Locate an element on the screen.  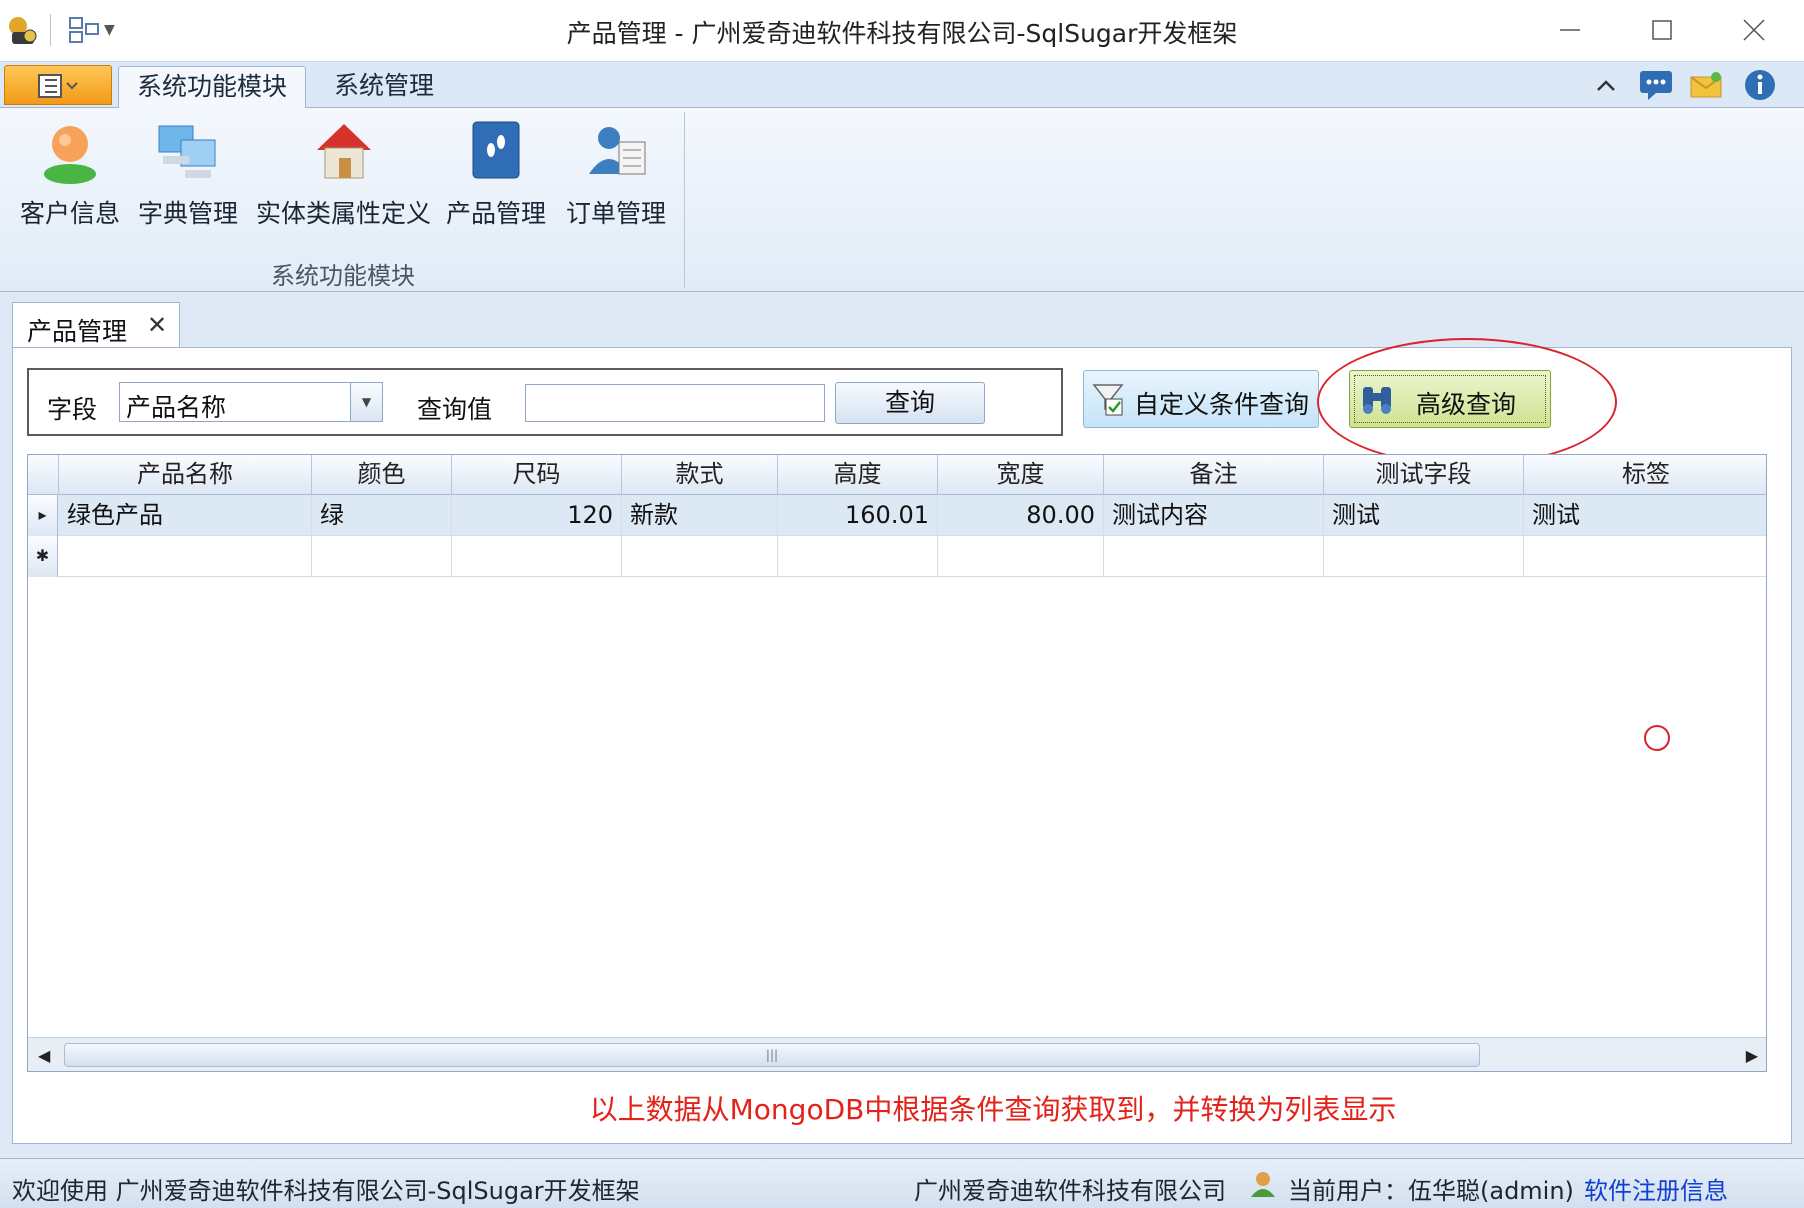
table-row: ▸ 绿色产品 绿 120 新款 160.01 80.00 测试内容 测试 测试 is located at coordinates (897, 515).